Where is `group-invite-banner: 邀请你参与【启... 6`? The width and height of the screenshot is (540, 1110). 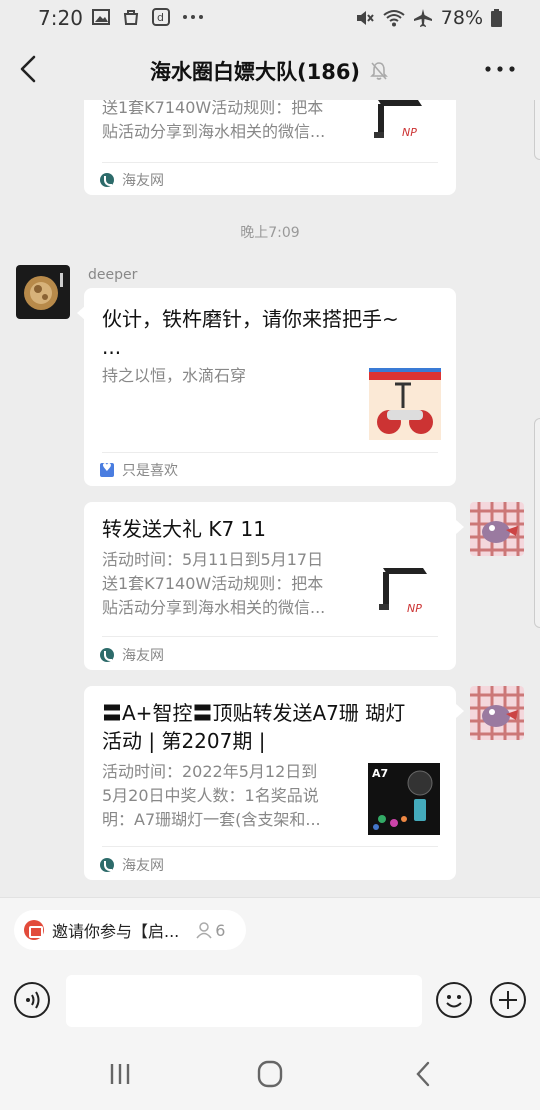
group-invite-banner: 邀请你参与【启... 6 is located at coordinates (130, 930).